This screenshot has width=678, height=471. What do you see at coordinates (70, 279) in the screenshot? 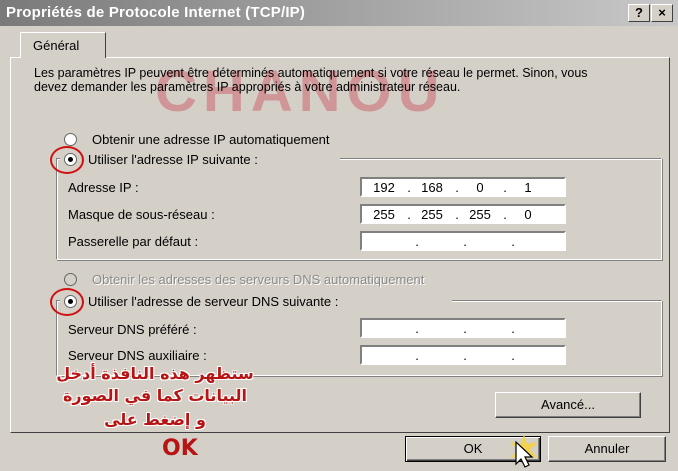
I see `dns-auto-radio` at bounding box center [70, 279].